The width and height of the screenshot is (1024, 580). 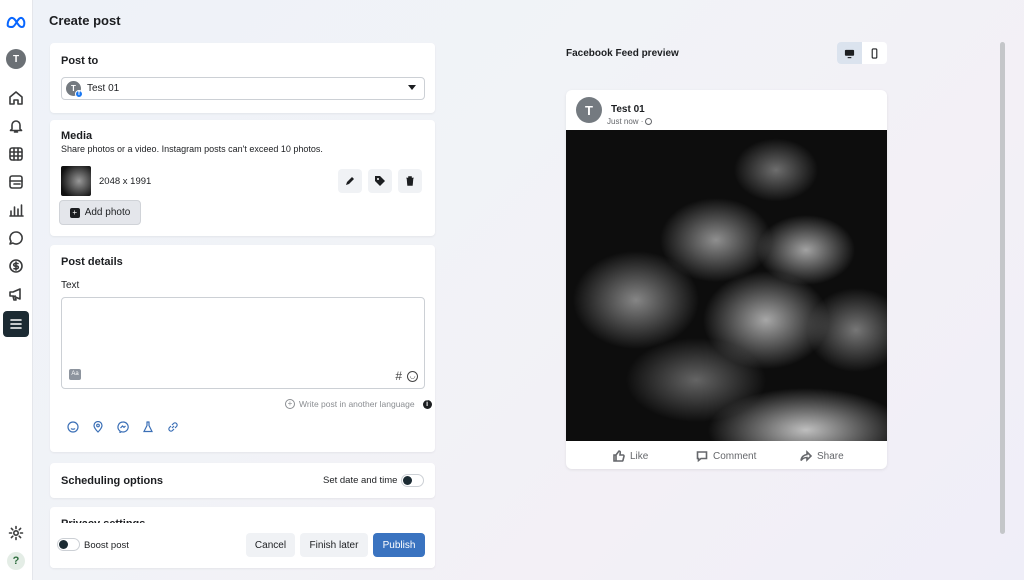 What do you see at coordinates (16, 210) in the screenshot?
I see `insights-icon` at bounding box center [16, 210].